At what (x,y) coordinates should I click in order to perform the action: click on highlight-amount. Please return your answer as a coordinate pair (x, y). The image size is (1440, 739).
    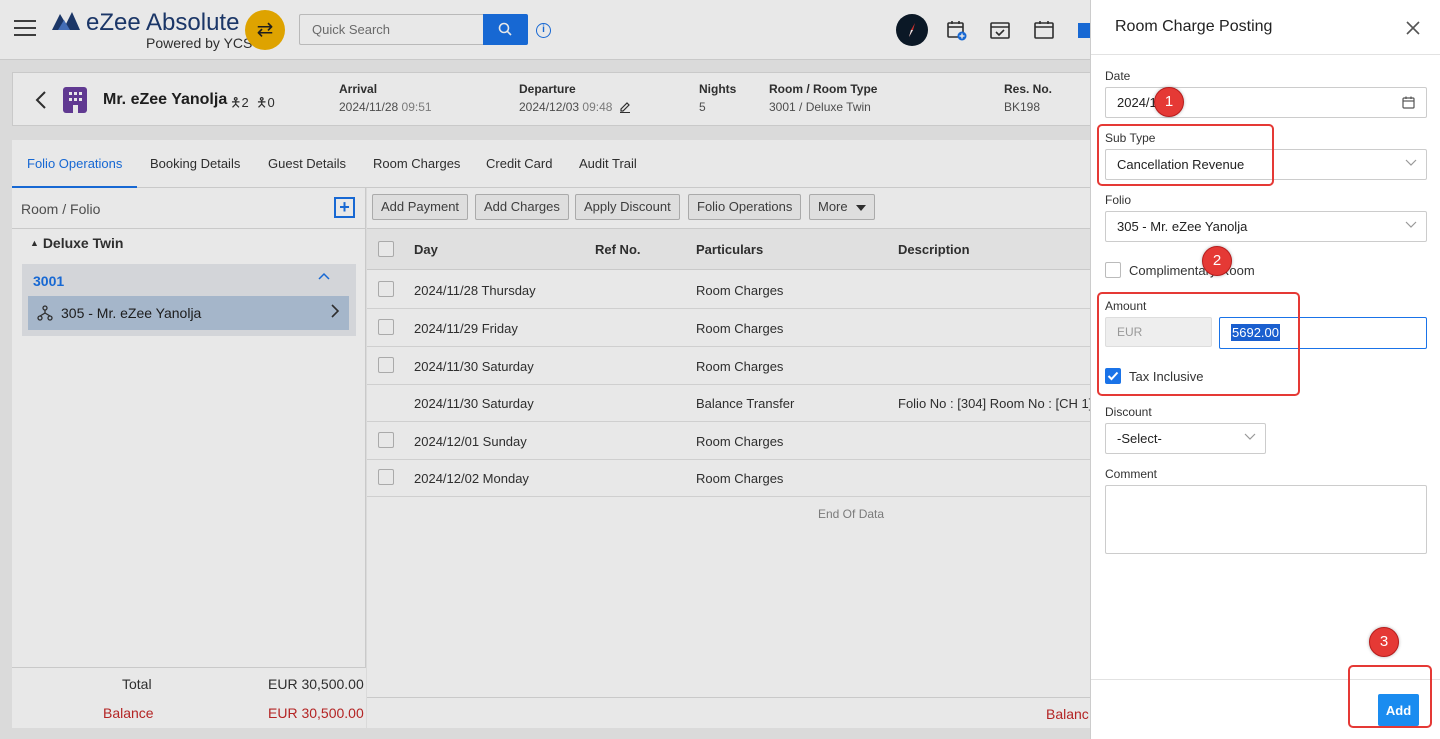
    Looking at the image, I should click on (1198, 344).